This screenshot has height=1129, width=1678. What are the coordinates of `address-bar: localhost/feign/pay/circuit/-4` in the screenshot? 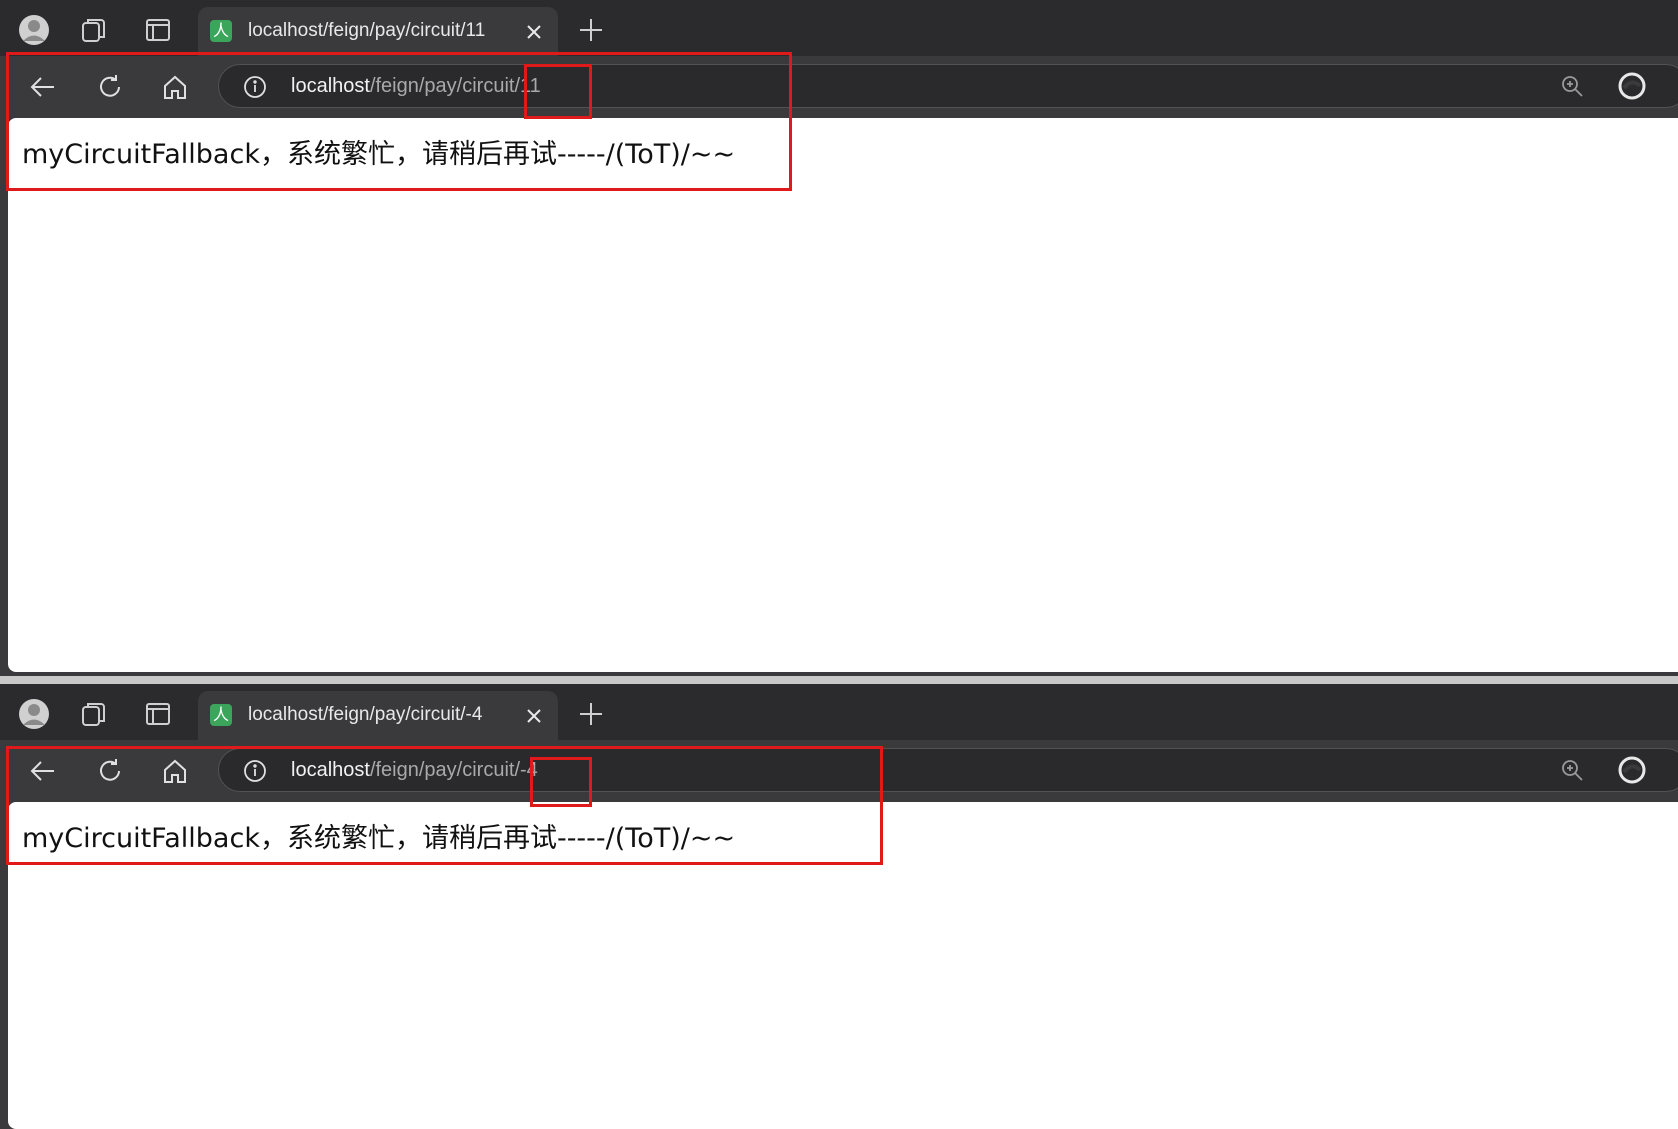 It's located at (948, 770).